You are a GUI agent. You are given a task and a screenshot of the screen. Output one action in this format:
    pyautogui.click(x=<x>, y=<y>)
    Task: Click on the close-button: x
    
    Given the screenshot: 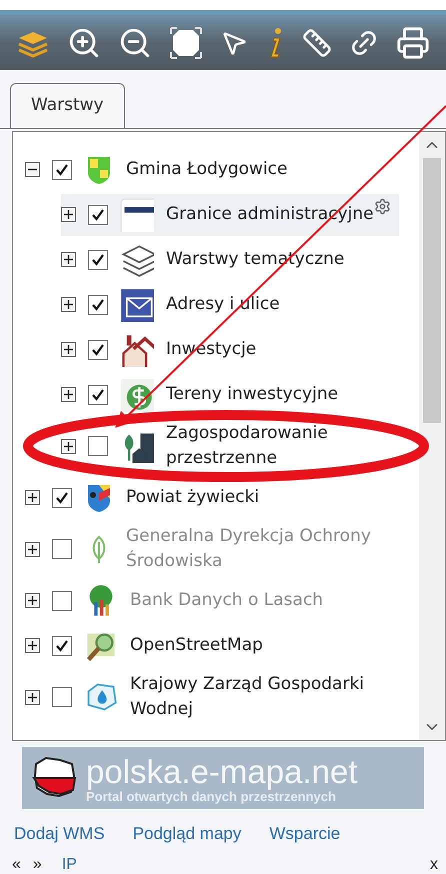 What is the action you would take?
    pyautogui.click(x=434, y=863)
    